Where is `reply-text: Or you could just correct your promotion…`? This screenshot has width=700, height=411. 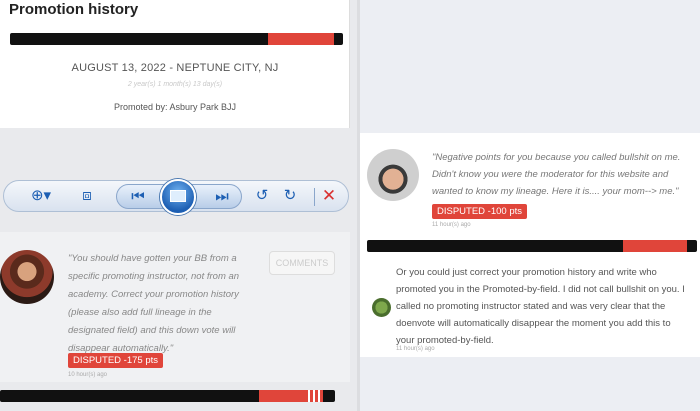 reply-text: Or you could just correct your promotion… is located at coordinates (540, 306).